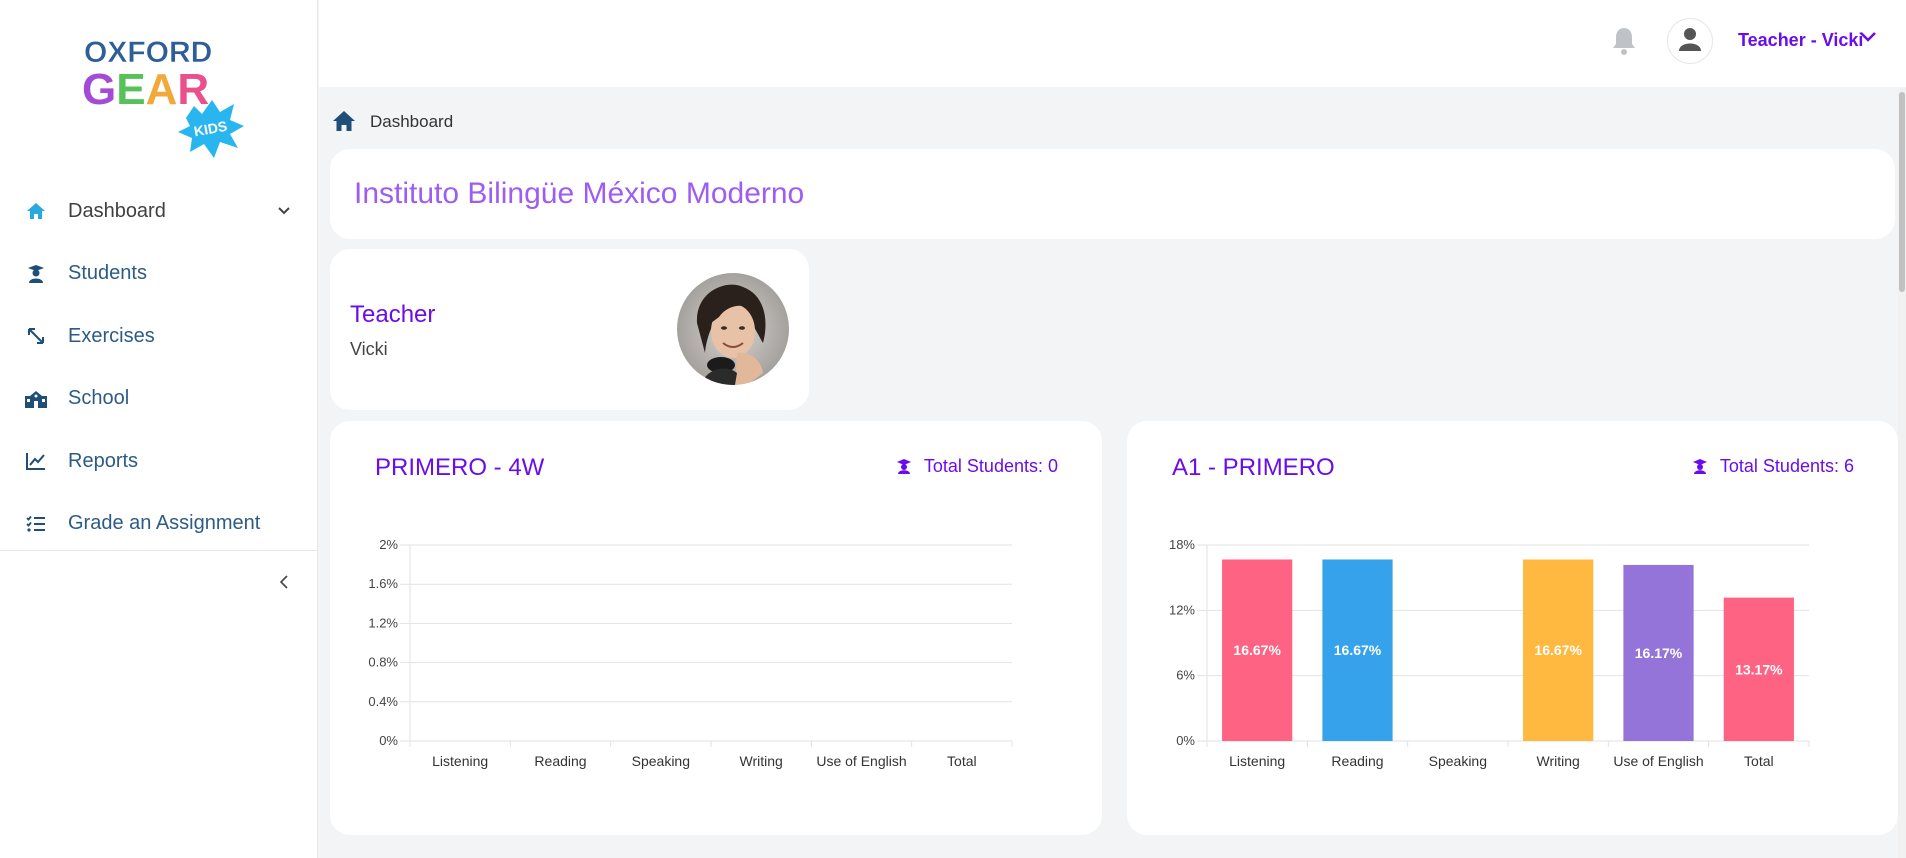 The height and width of the screenshot is (858, 1906). Describe the element at coordinates (388, 544) in the screenshot. I see `y-tick-label: 2%` at that location.